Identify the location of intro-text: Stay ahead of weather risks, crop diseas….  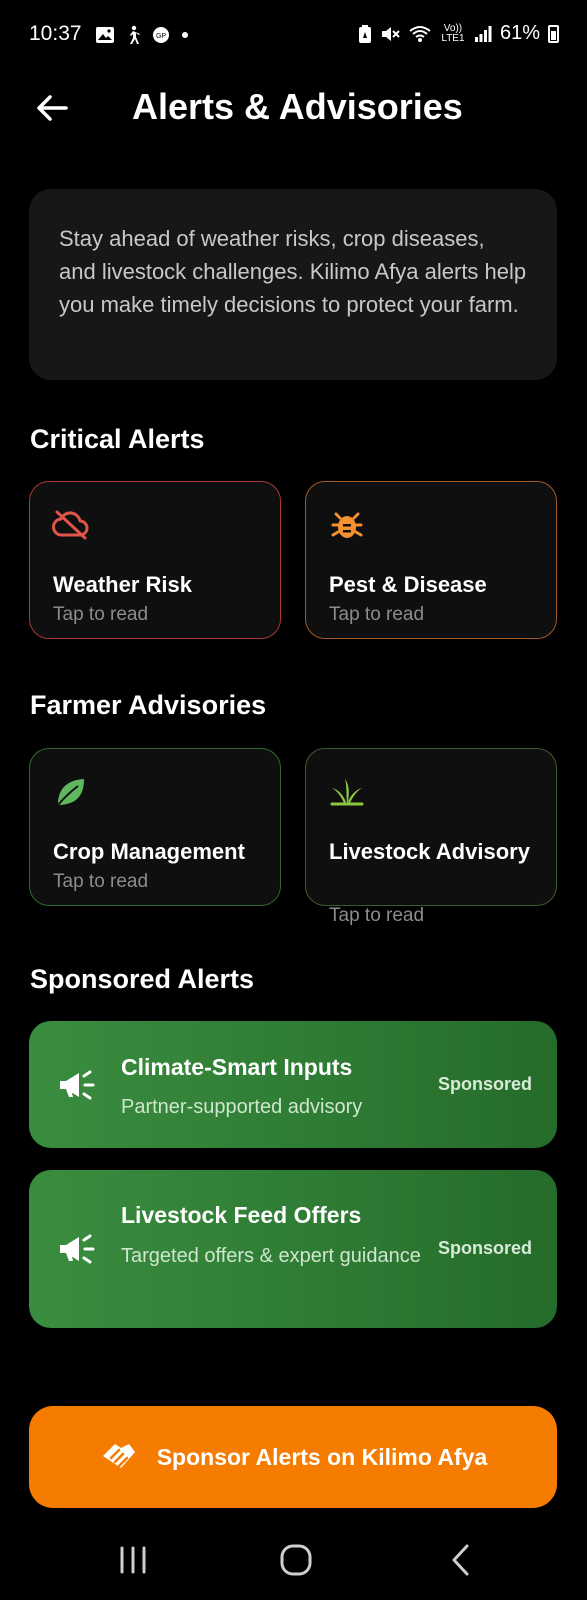
(293, 271).